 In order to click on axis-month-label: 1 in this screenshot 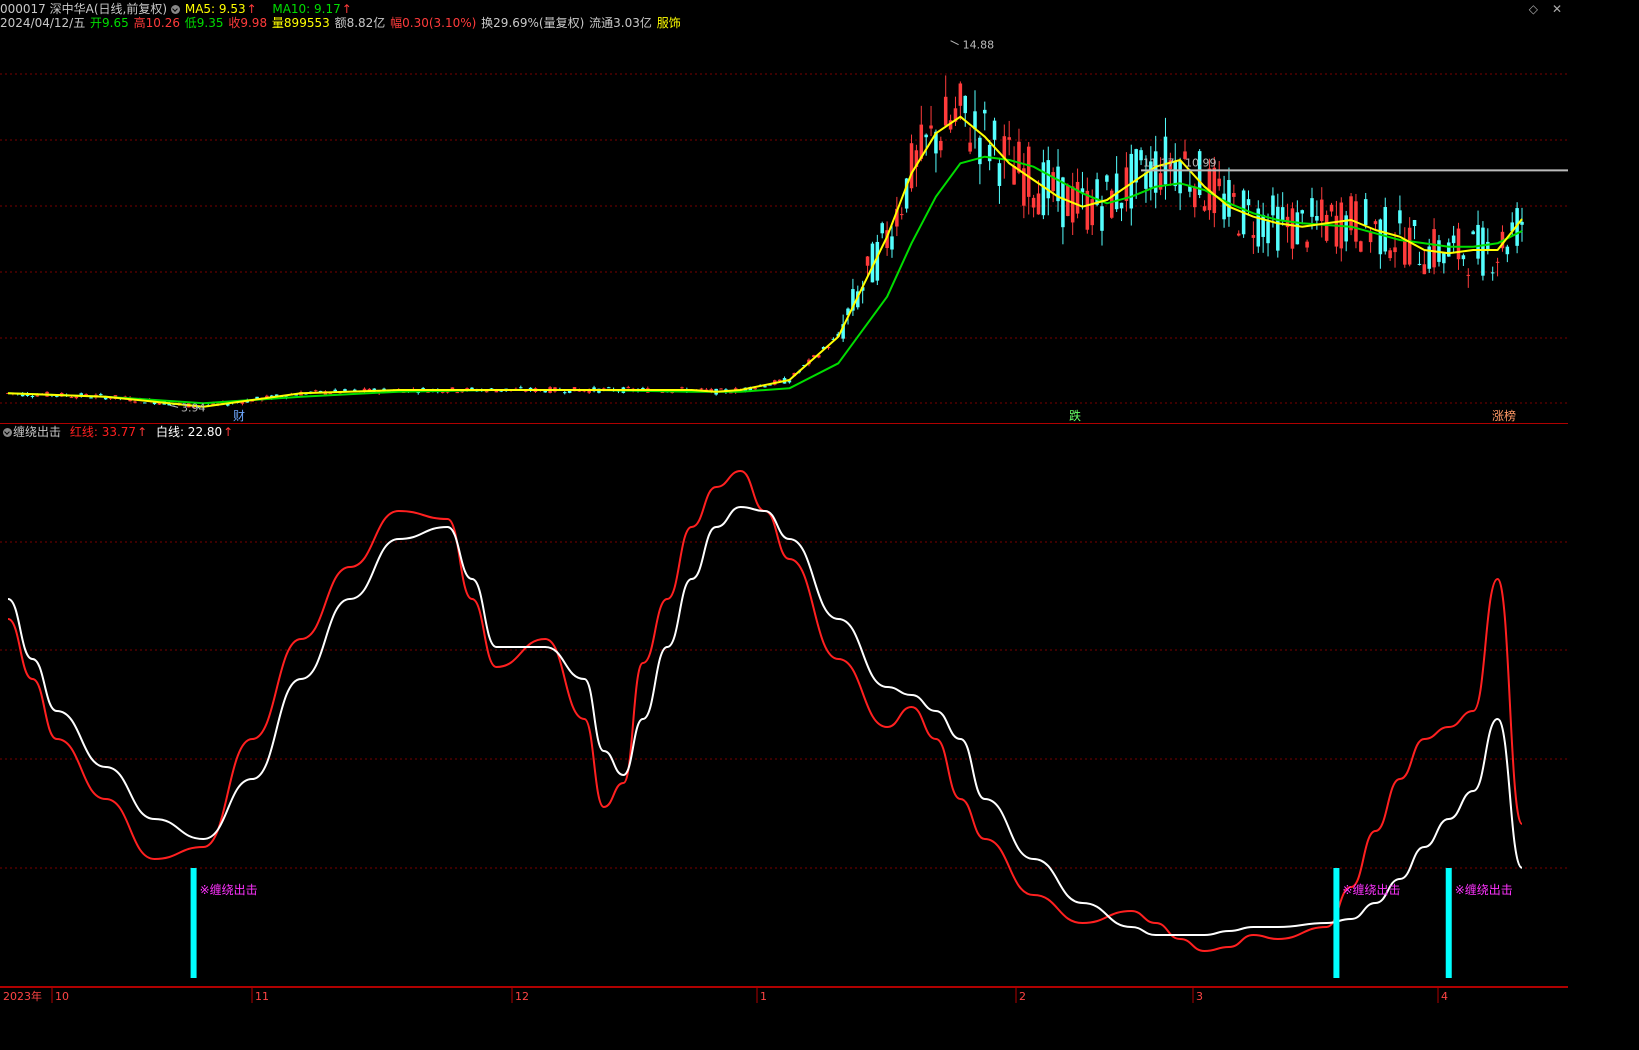, I will do `click(763, 996)`.